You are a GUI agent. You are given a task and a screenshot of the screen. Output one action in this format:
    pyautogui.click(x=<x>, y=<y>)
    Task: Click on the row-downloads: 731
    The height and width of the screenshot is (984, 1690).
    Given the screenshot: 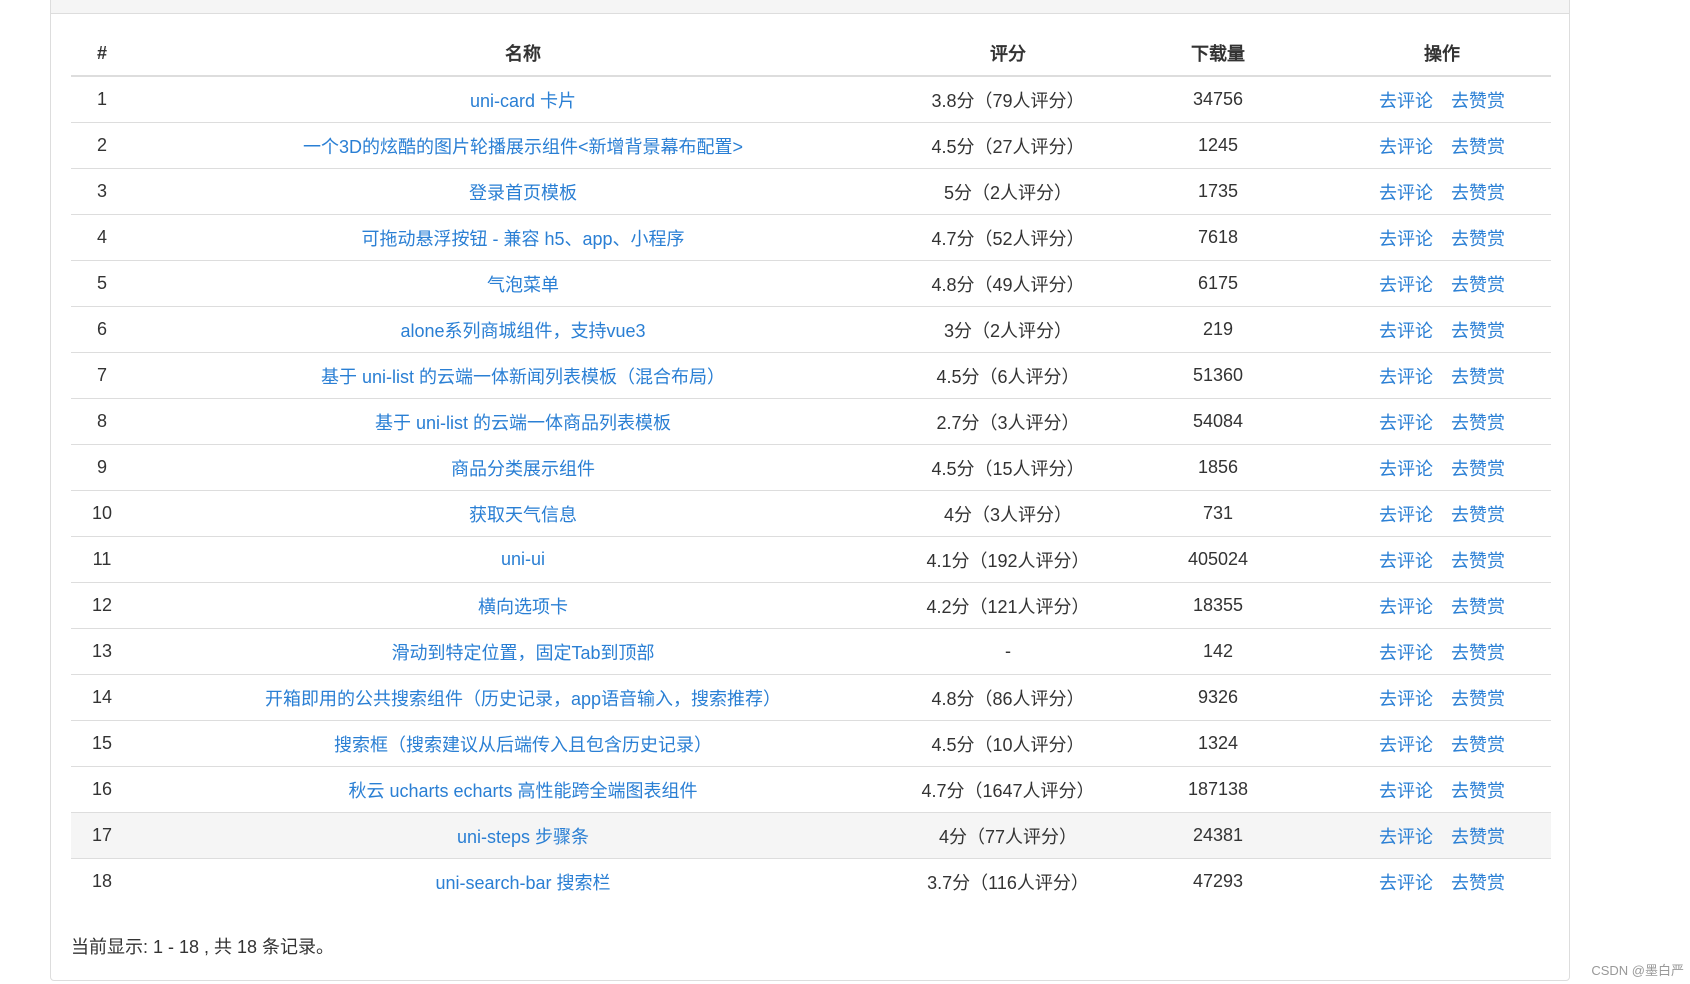 What is the action you would take?
    pyautogui.click(x=1218, y=513)
    